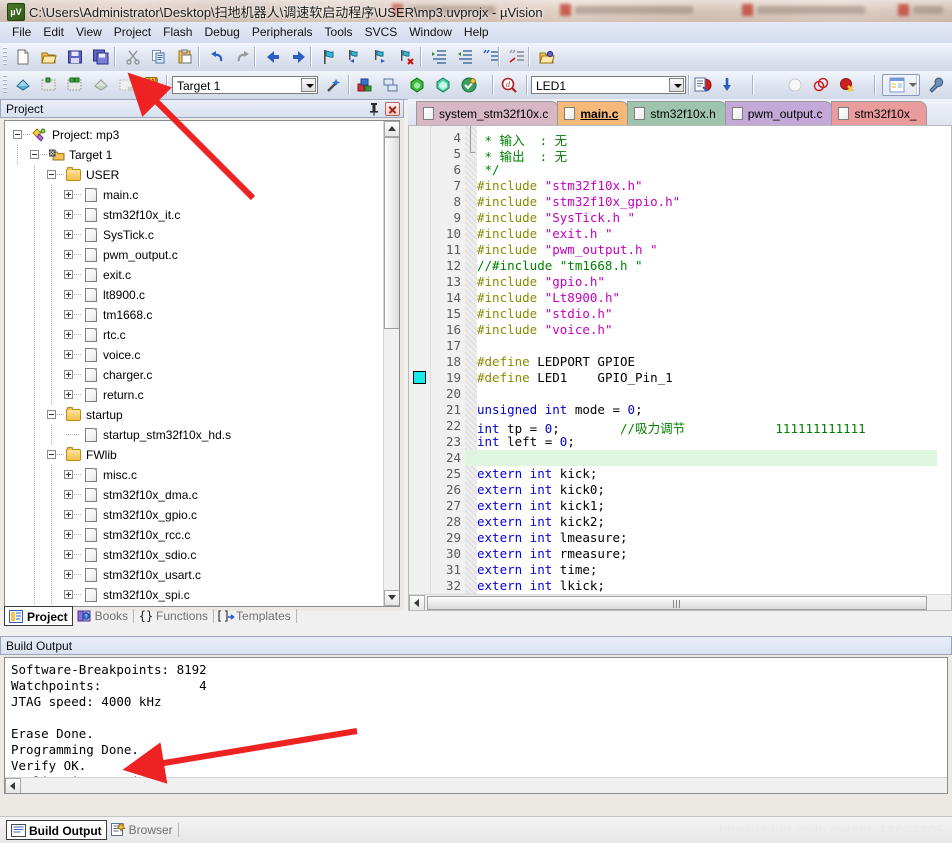 This screenshot has height=843, width=952. What do you see at coordinates (23, 85) in the screenshot?
I see `translate-button` at bounding box center [23, 85].